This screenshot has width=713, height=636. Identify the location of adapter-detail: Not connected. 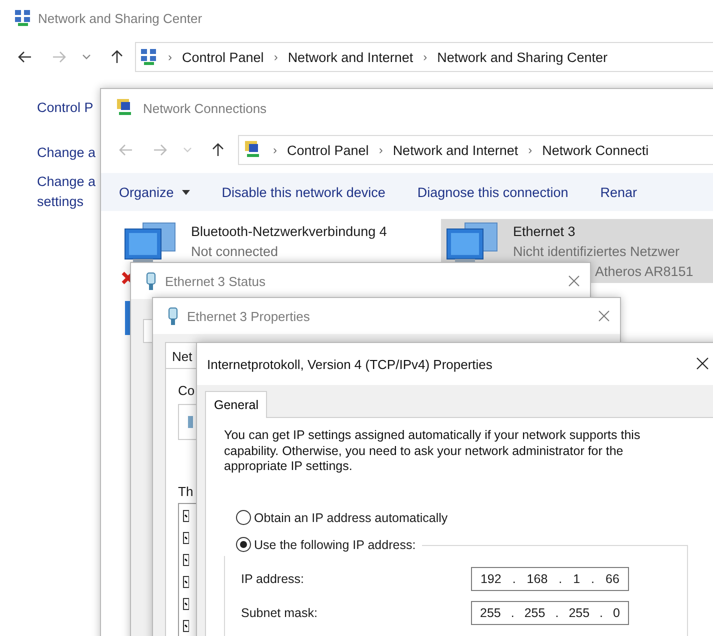
(234, 252).